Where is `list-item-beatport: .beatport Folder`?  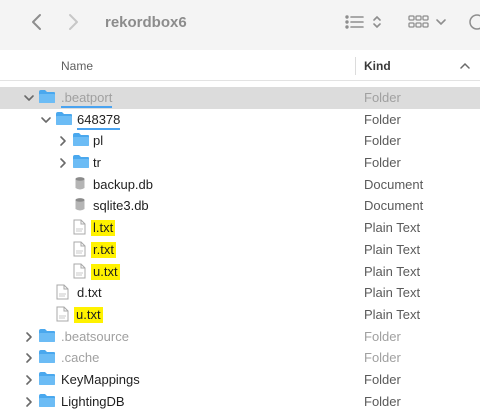 list-item-beatport: .beatport Folder is located at coordinates (240, 98).